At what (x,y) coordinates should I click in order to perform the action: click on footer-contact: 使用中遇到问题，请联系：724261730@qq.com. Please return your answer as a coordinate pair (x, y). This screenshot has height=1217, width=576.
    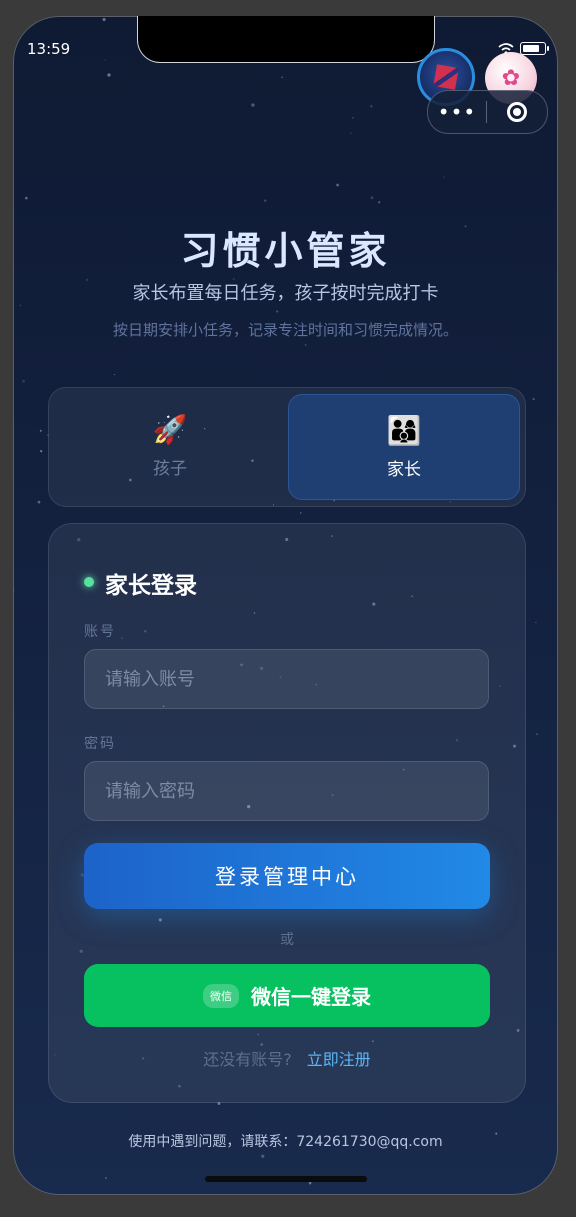
    Looking at the image, I should click on (285, 1142).